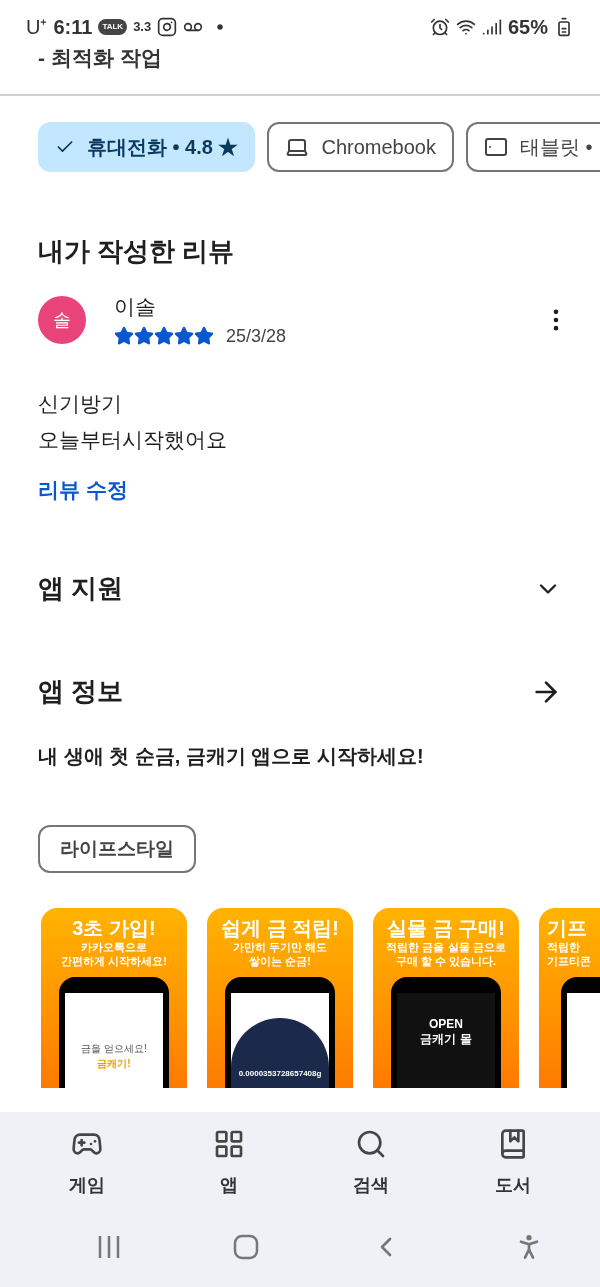  Describe the element at coordinates (280, 948) in the screenshot. I see `screenshot-subtitle: 가만히 두기만 해도` at that location.